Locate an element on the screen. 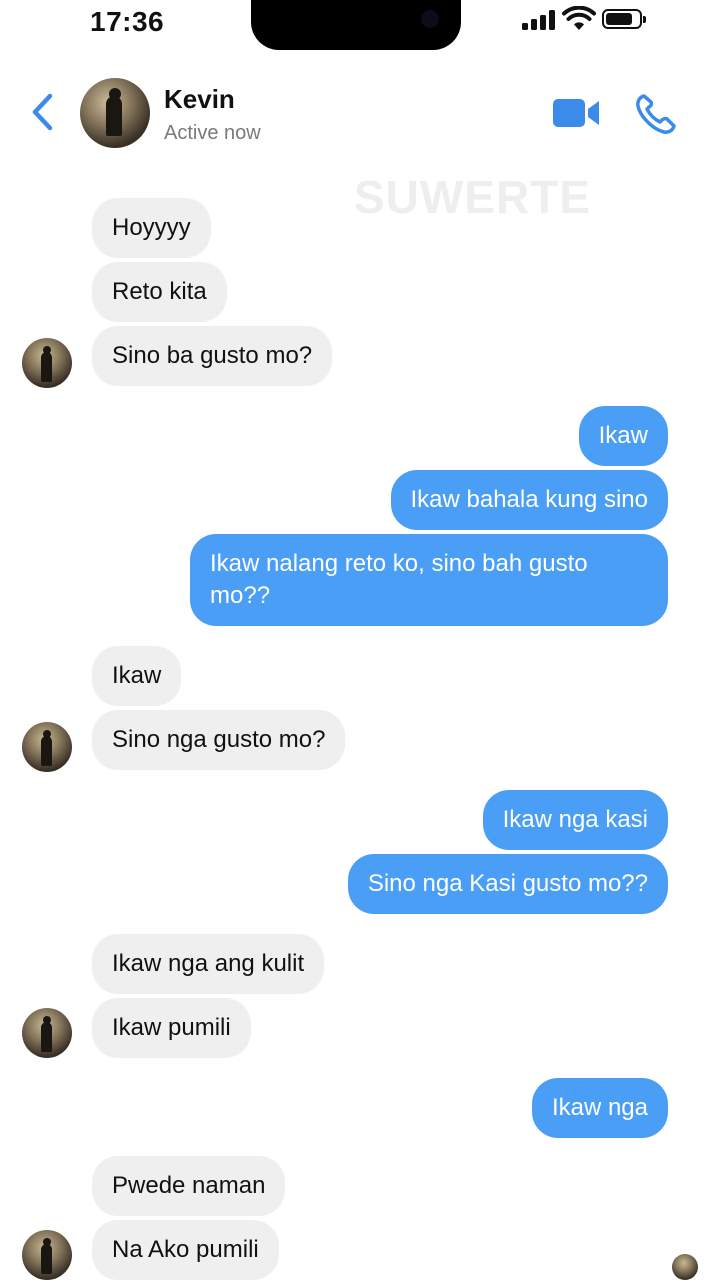 This screenshot has height=1280, width=720. message-incoming: Pwede naman is located at coordinates (189, 1186).